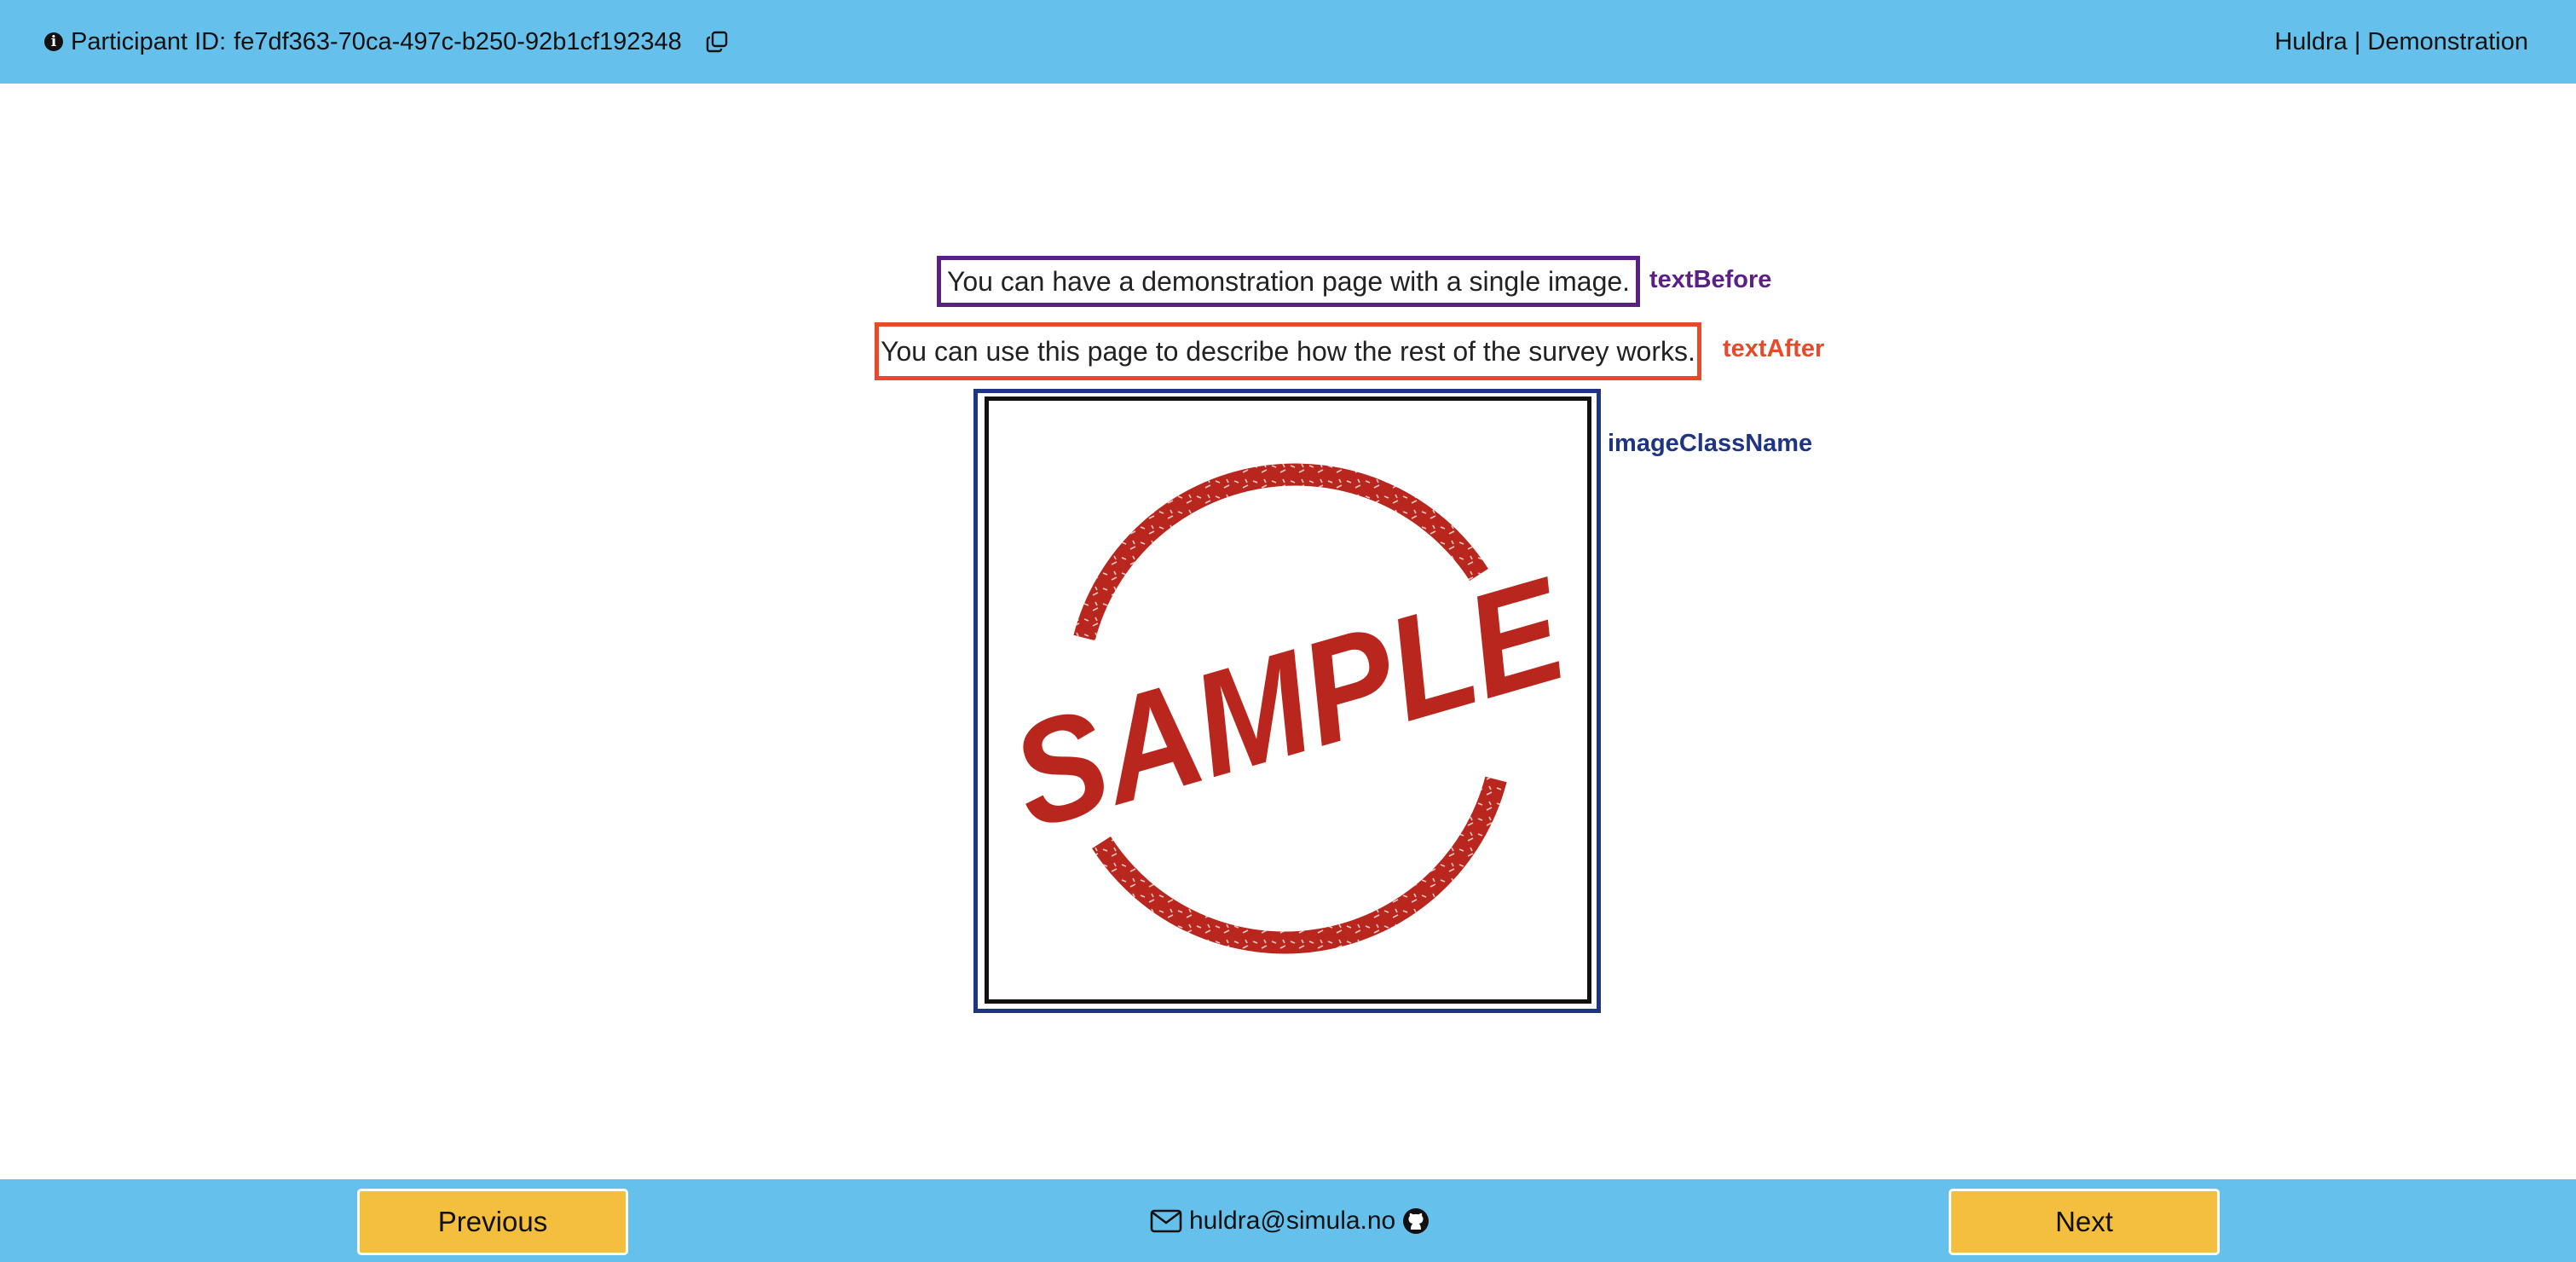 The height and width of the screenshot is (1262, 2576). What do you see at coordinates (53, 41) in the screenshot?
I see `info-icon: i` at bounding box center [53, 41].